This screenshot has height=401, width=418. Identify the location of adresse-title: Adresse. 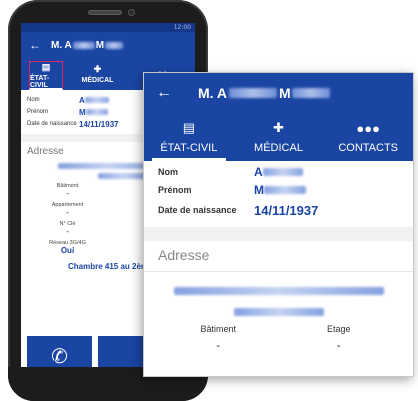
(184, 255).